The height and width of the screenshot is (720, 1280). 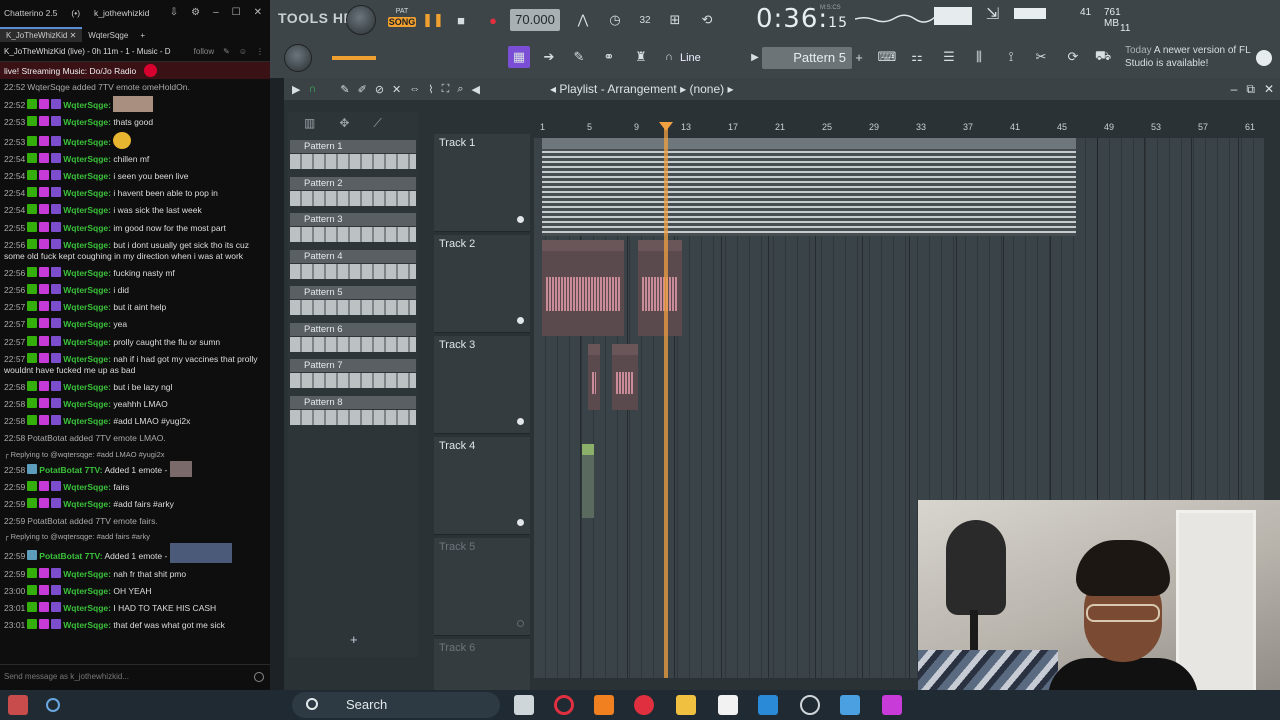 What do you see at coordinates (1011, 57) in the screenshot?
I see `plugin-picker-icon: ⟟` at bounding box center [1011, 57].